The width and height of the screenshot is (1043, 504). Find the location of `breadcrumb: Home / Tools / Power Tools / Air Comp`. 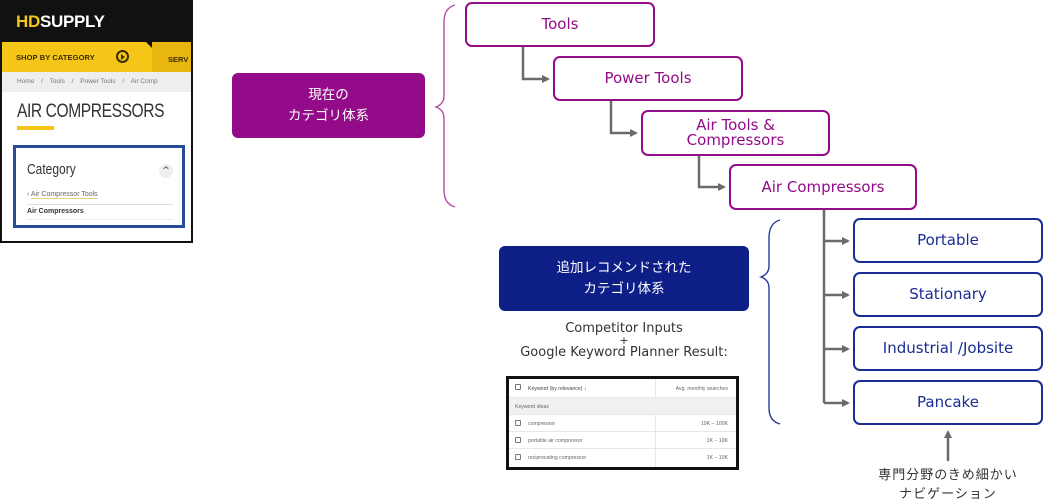

breadcrumb: Home / Tools / Power Tools / Air Comp is located at coordinates (96, 82).